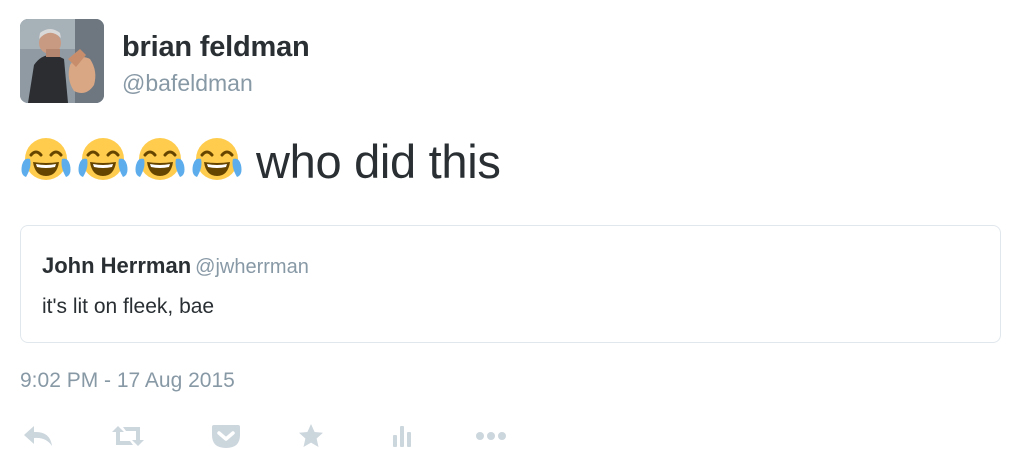 The width and height of the screenshot is (1024, 471). I want to click on tweet-text: who did this, so click(260, 161).